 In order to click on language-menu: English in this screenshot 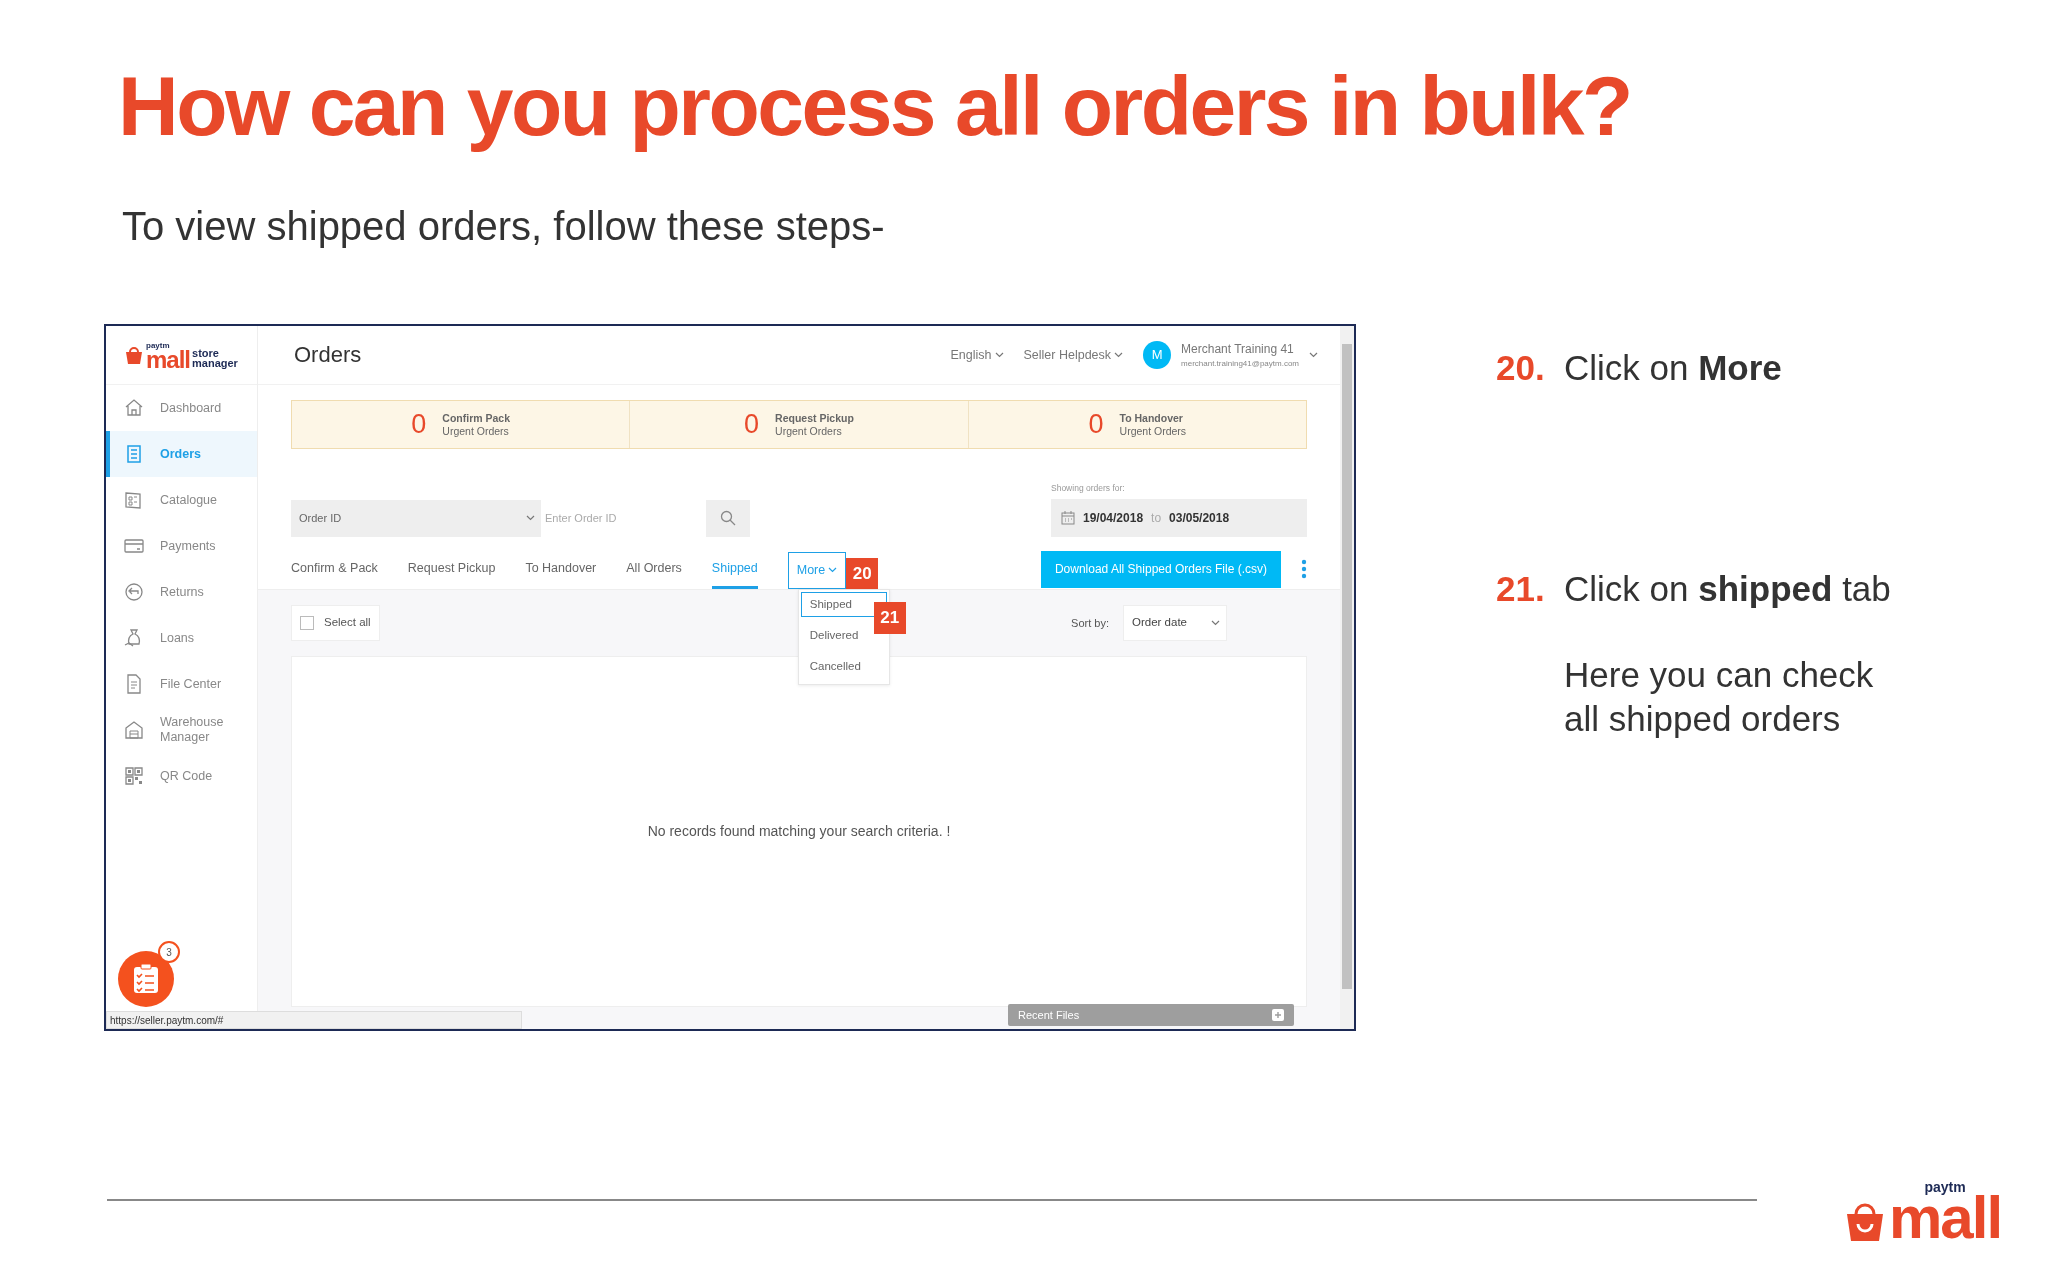, I will do `click(977, 355)`.